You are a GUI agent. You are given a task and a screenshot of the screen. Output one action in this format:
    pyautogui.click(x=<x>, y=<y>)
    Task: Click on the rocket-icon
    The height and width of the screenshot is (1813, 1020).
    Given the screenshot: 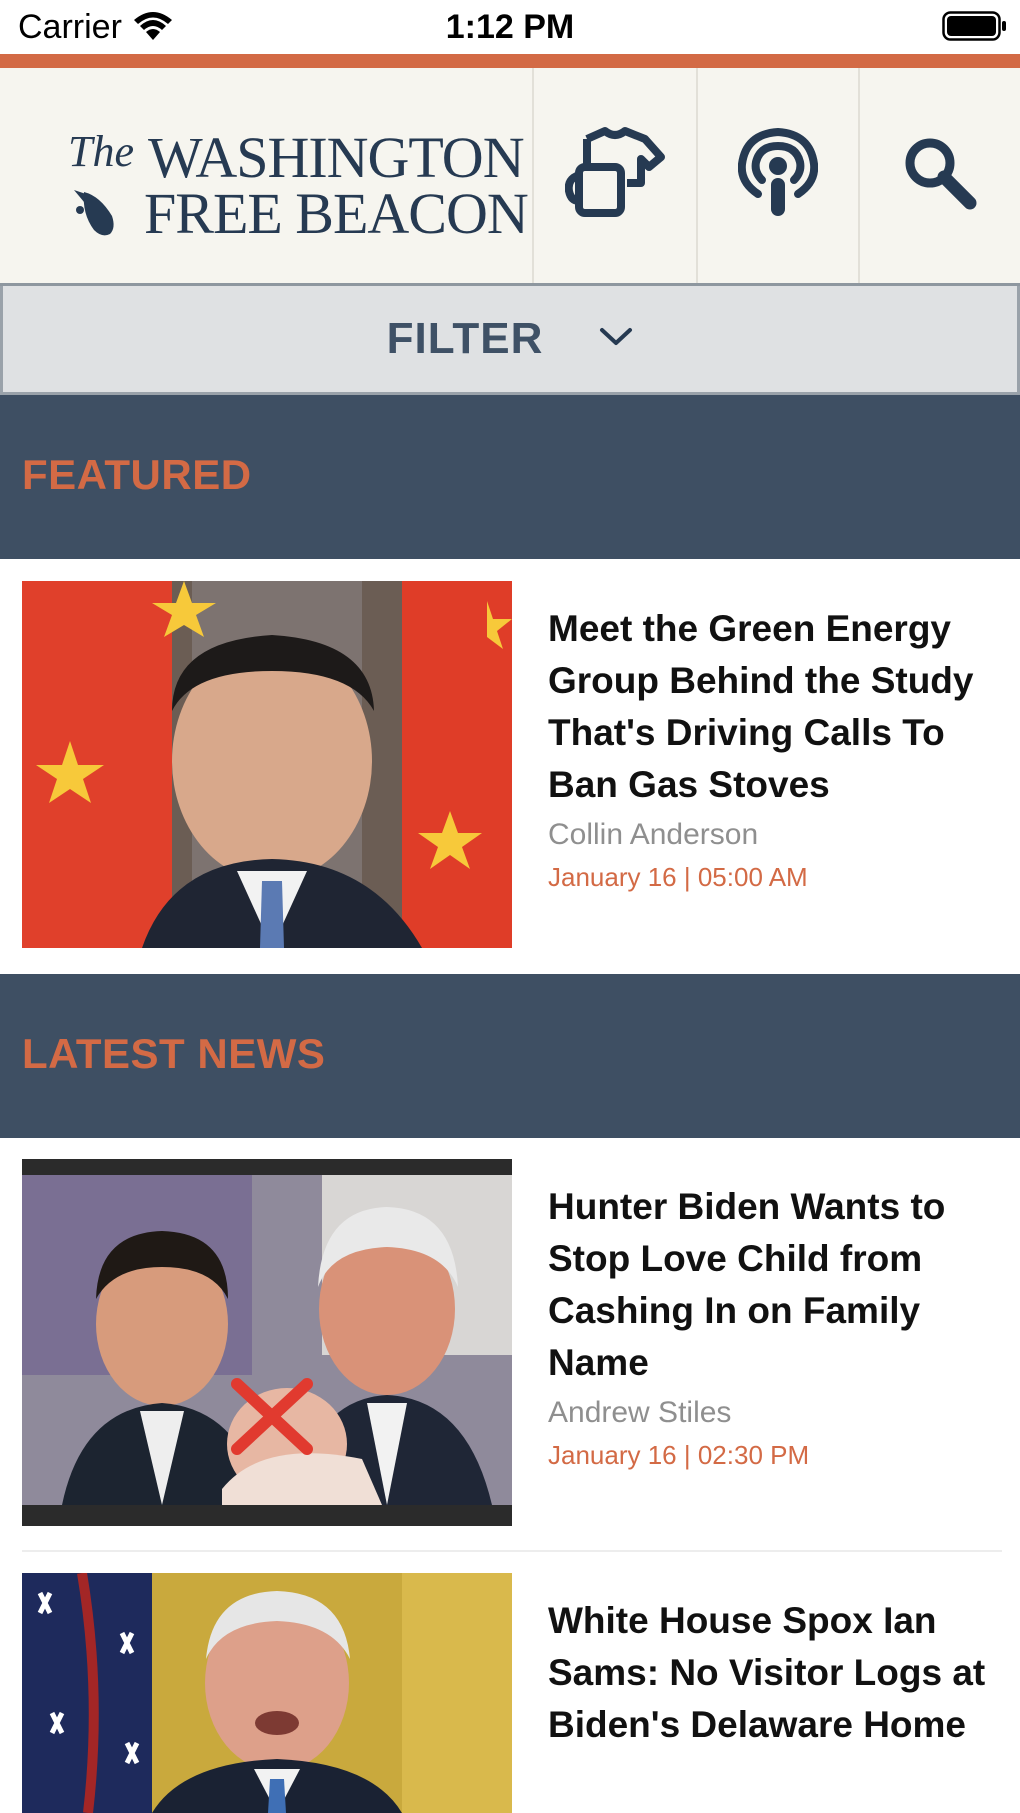 What is the action you would take?
    pyautogui.click(x=95, y=215)
    